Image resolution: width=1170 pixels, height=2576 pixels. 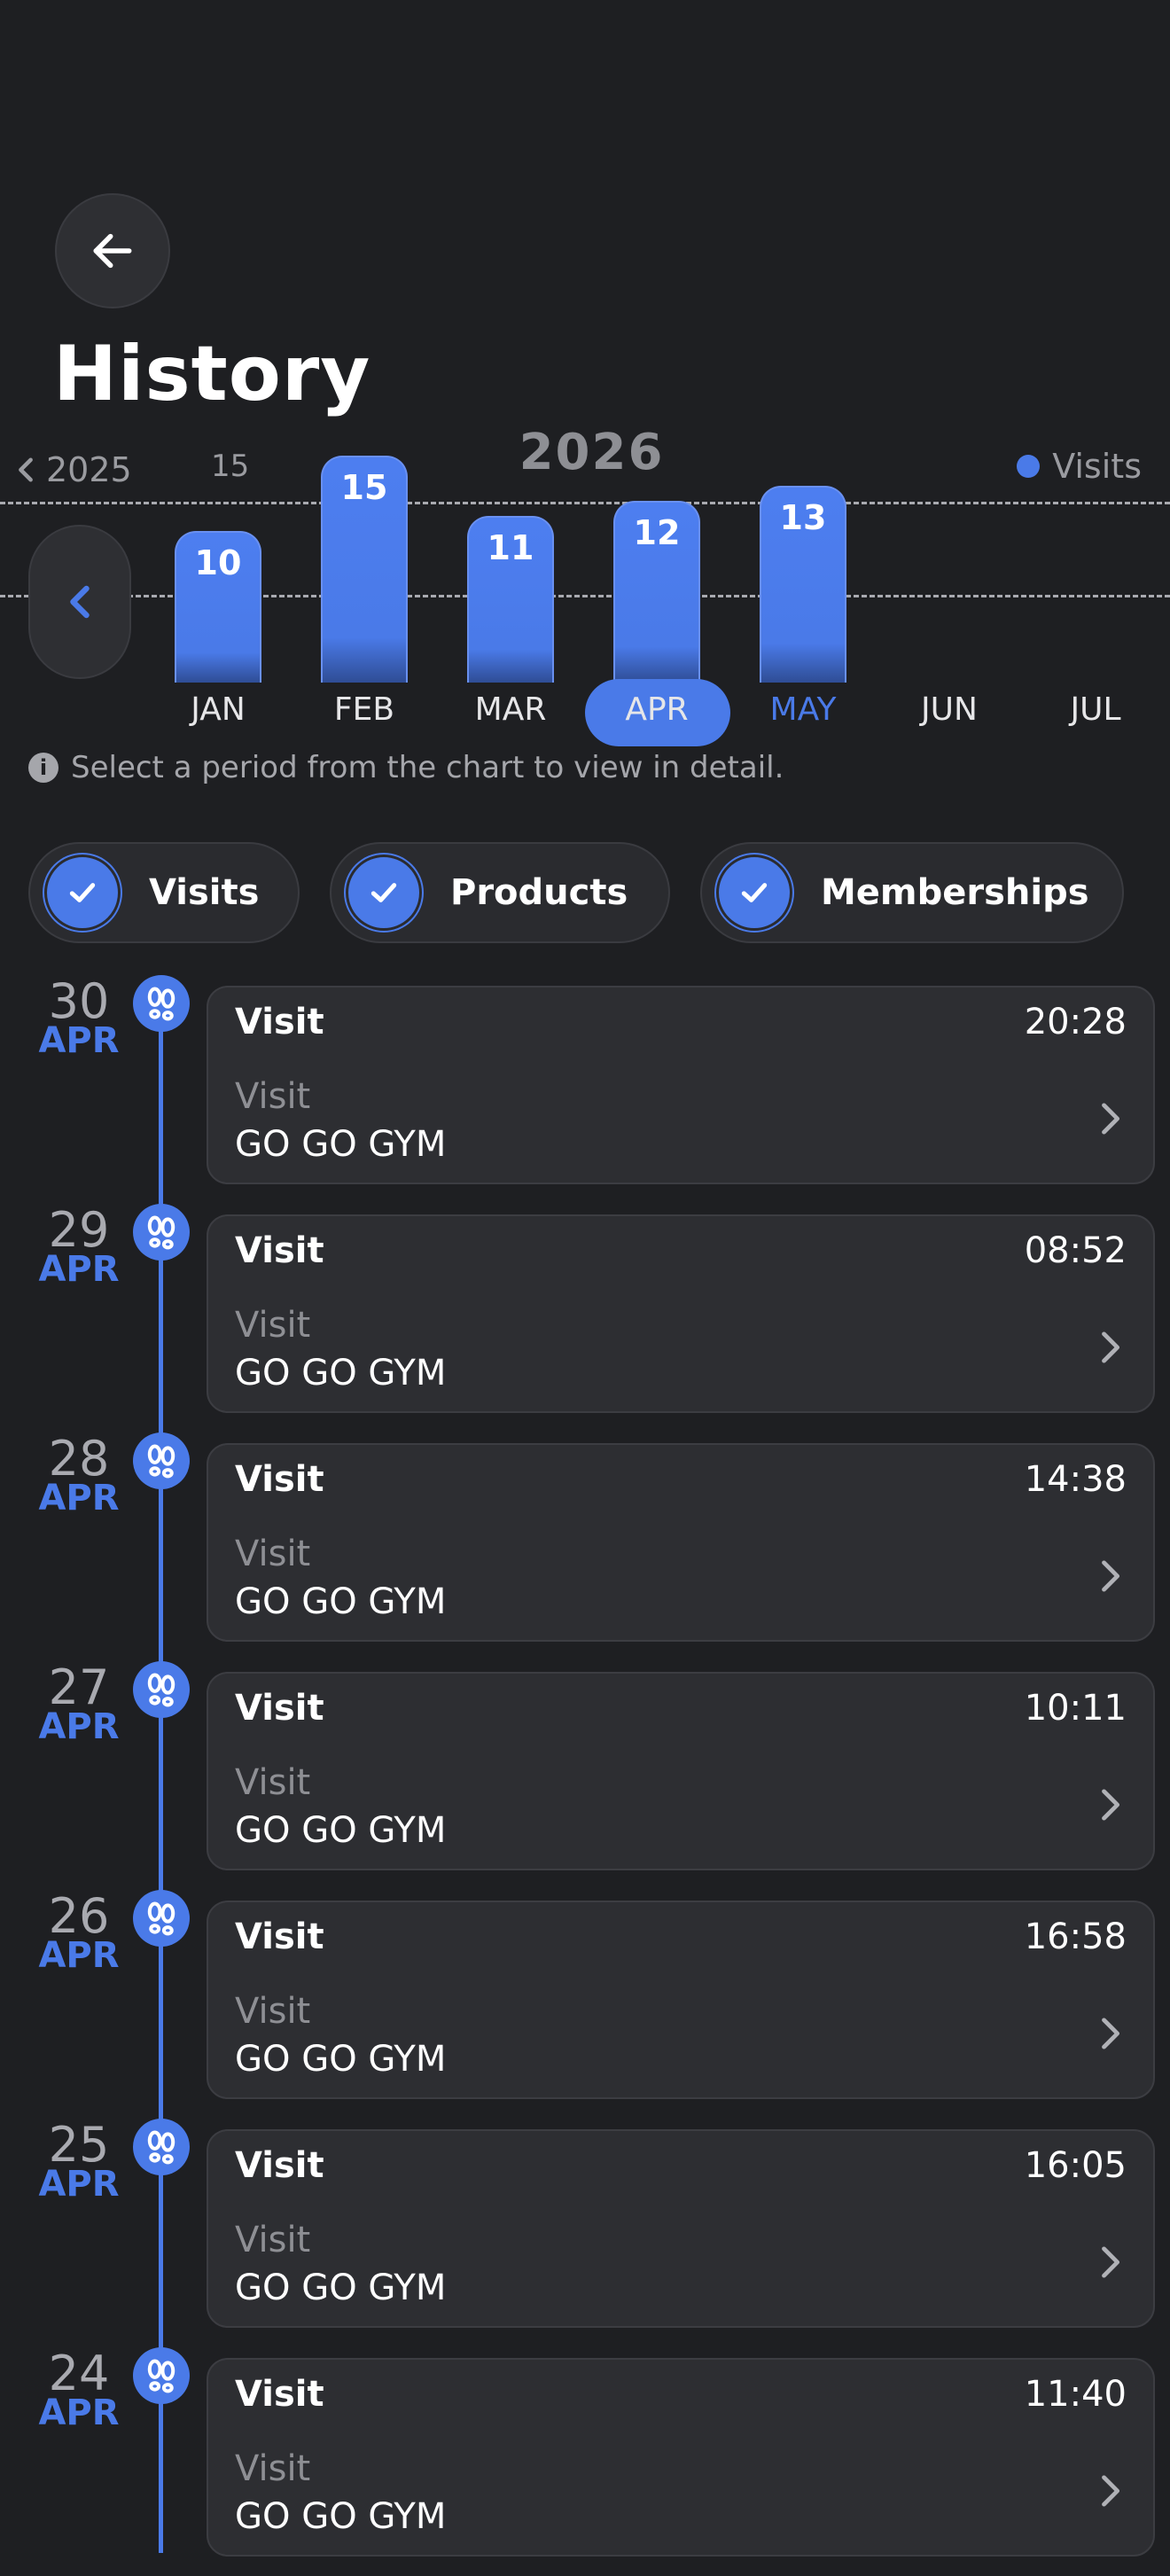 I want to click on page-title: History, so click(x=212, y=374).